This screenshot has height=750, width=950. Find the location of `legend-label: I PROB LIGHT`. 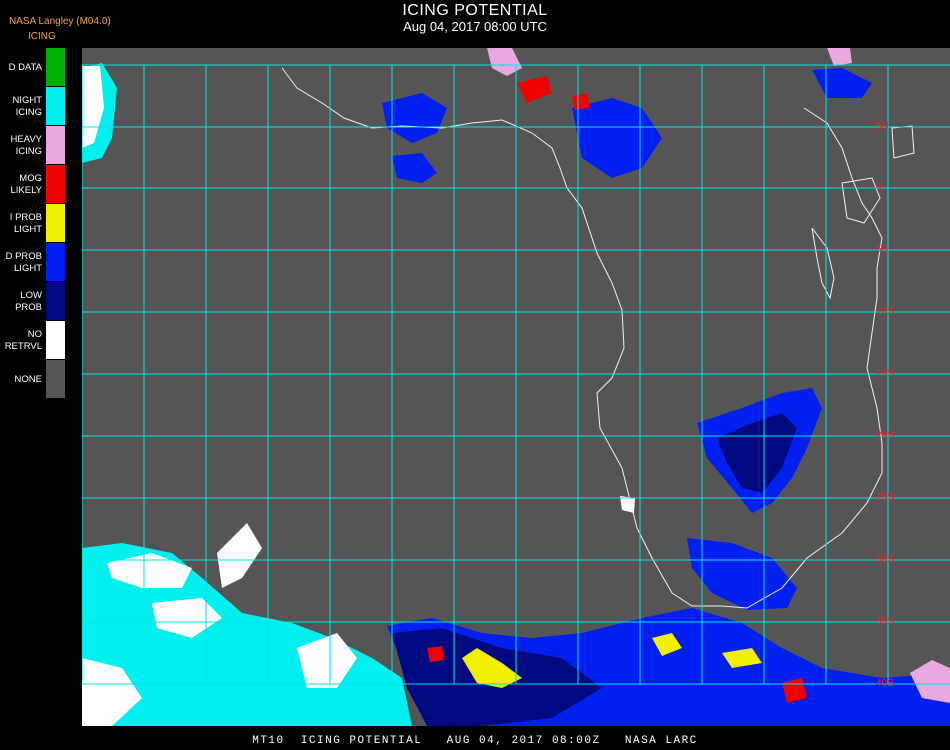

legend-label: I PROB LIGHT is located at coordinates (25, 223).